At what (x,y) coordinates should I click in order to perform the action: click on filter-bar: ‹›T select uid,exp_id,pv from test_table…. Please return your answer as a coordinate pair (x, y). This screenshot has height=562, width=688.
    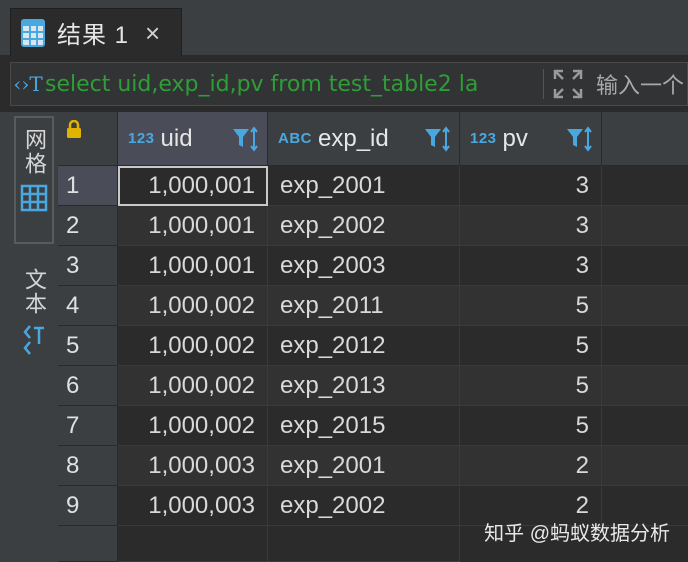
    Looking at the image, I should click on (349, 84).